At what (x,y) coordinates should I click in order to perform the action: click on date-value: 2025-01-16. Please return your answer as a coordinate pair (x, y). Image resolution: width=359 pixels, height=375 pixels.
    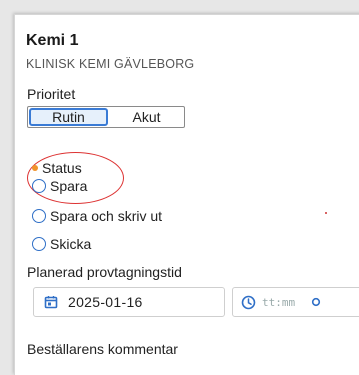
    Looking at the image, I should click on (105, 302).